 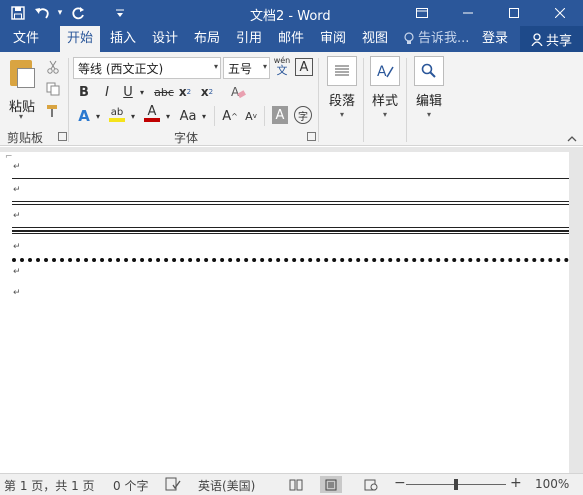 I want to click on shrink-font-button: Av, so click(x=251, y=116).